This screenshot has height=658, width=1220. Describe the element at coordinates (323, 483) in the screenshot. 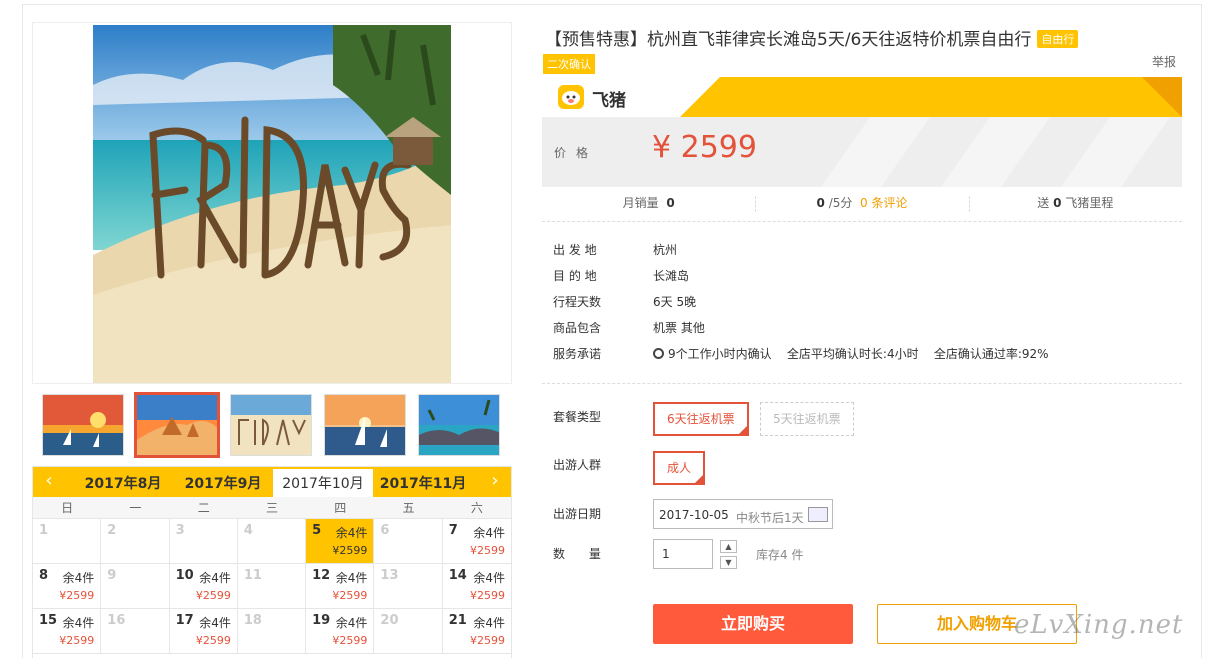

I see `calendar-month-tab-active: 2017年10月` at that location.